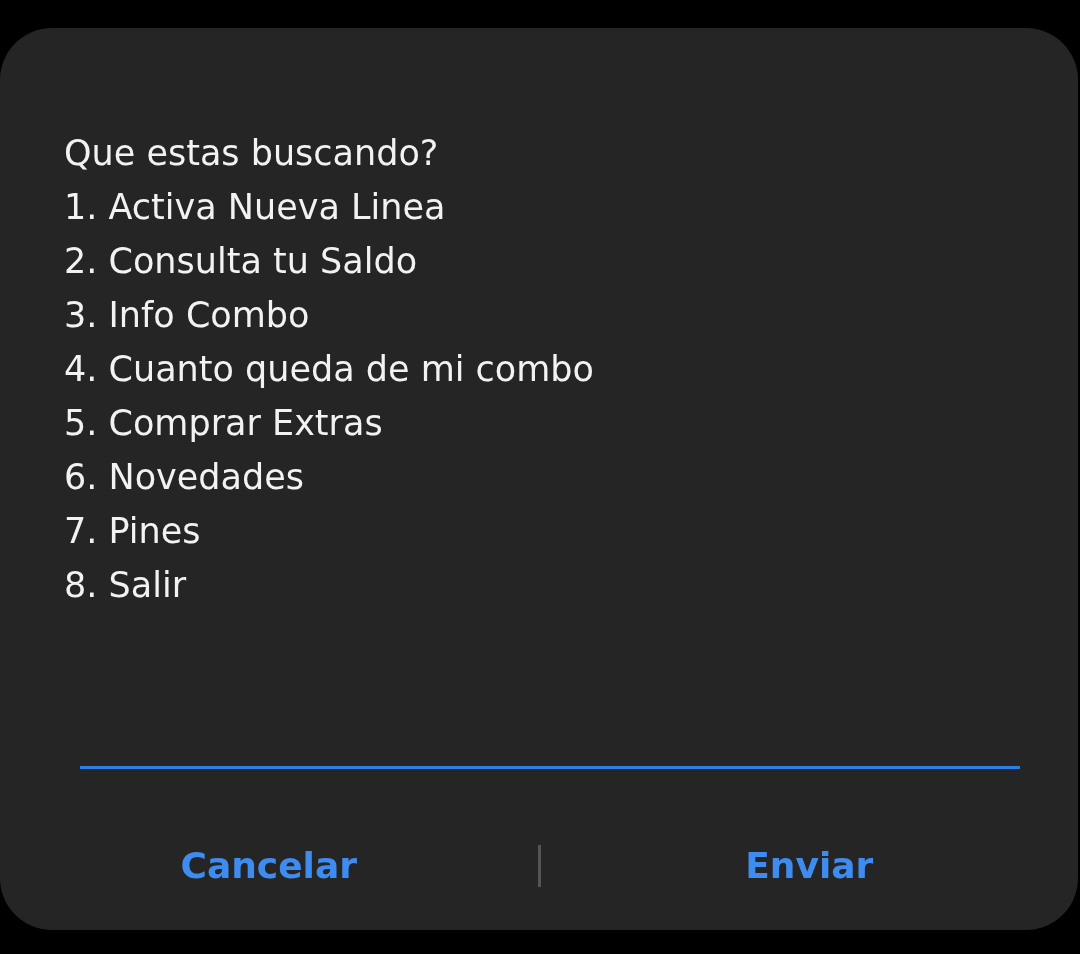  I want to click on menu-option: 1. Activa Nueva Linea, so click(539, 207).